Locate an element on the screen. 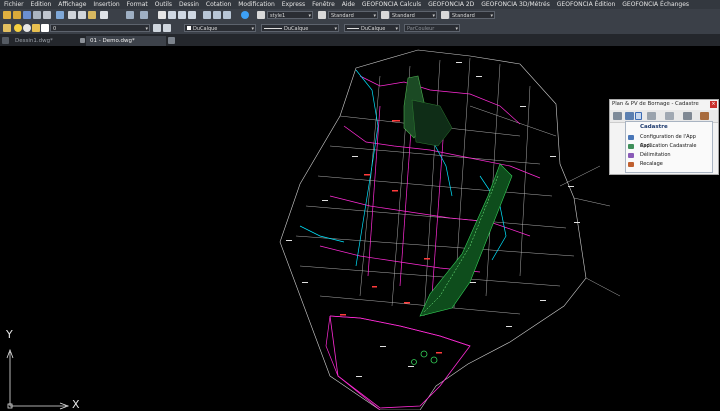 Image resolution: width=720 pixels, height=411 pixels. survey-points is located at coordinates (424, 357).